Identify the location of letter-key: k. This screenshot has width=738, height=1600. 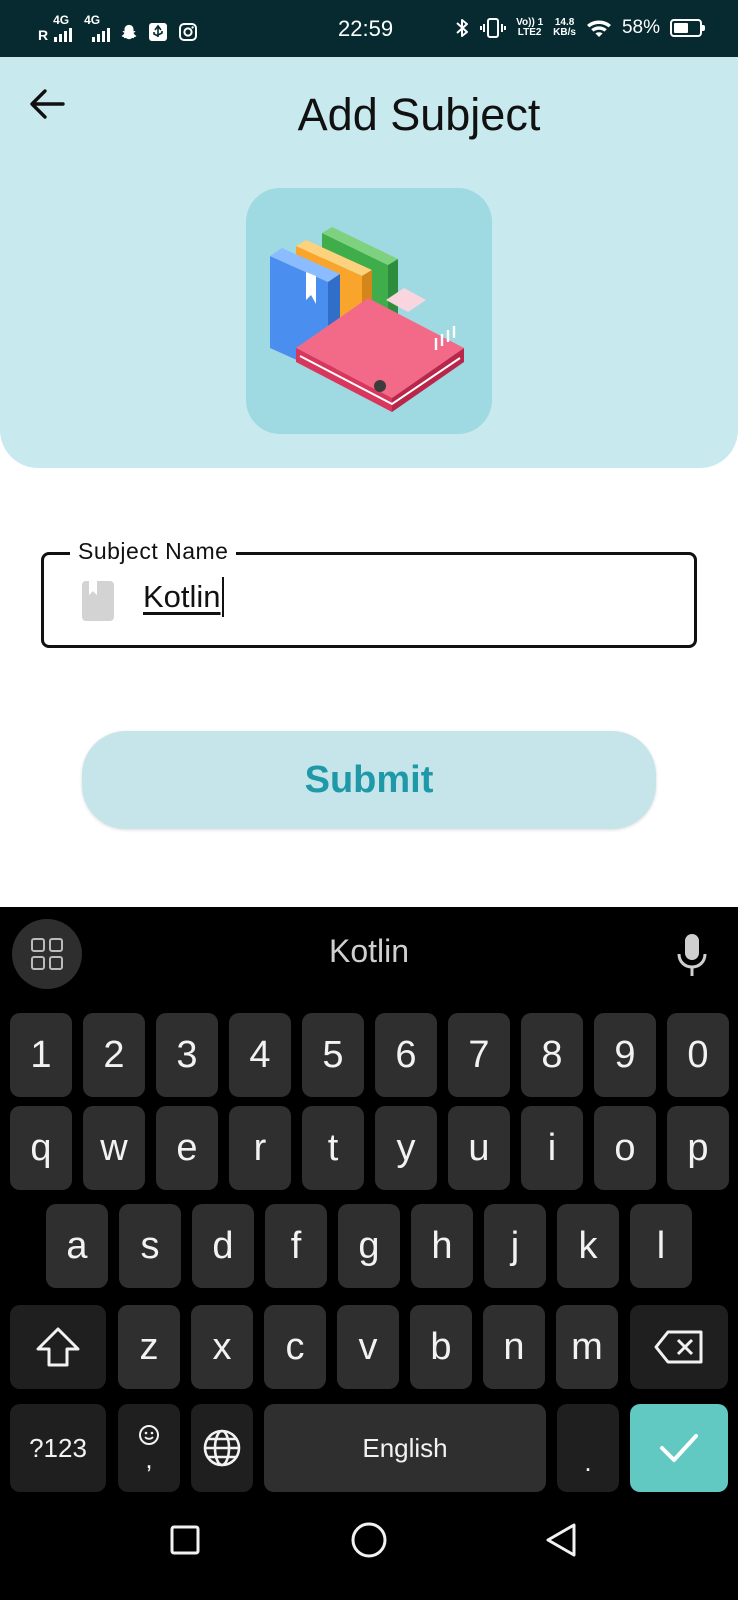
(588, 1246).